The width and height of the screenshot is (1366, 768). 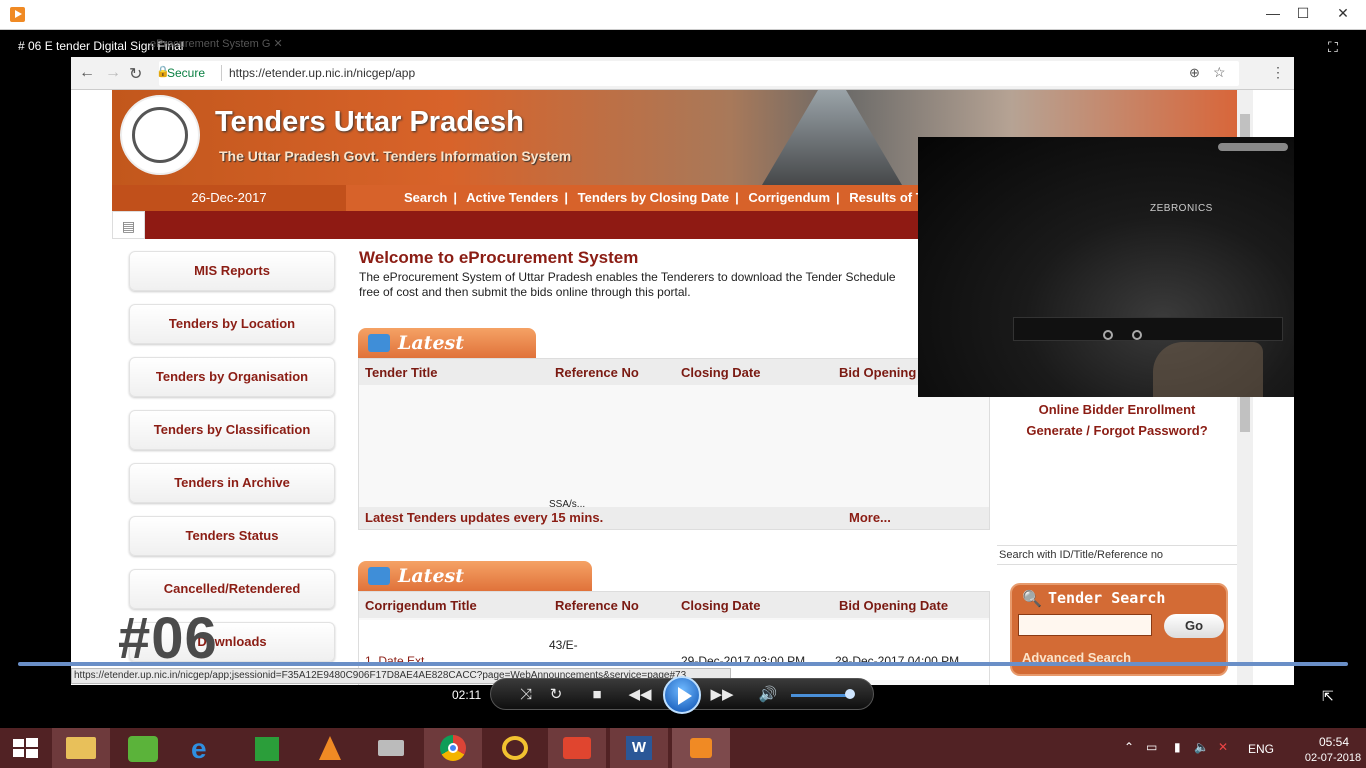 I want to click on volume-slider, so click(x=822, y=695).